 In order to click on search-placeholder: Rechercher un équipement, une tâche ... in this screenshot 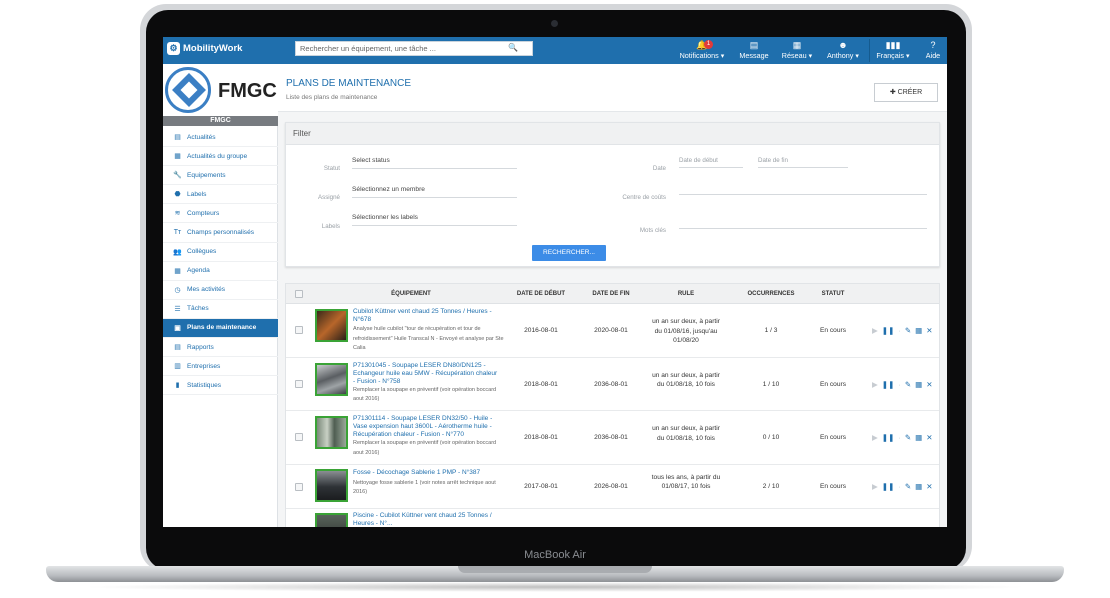, I will do `click(368, 48)`.